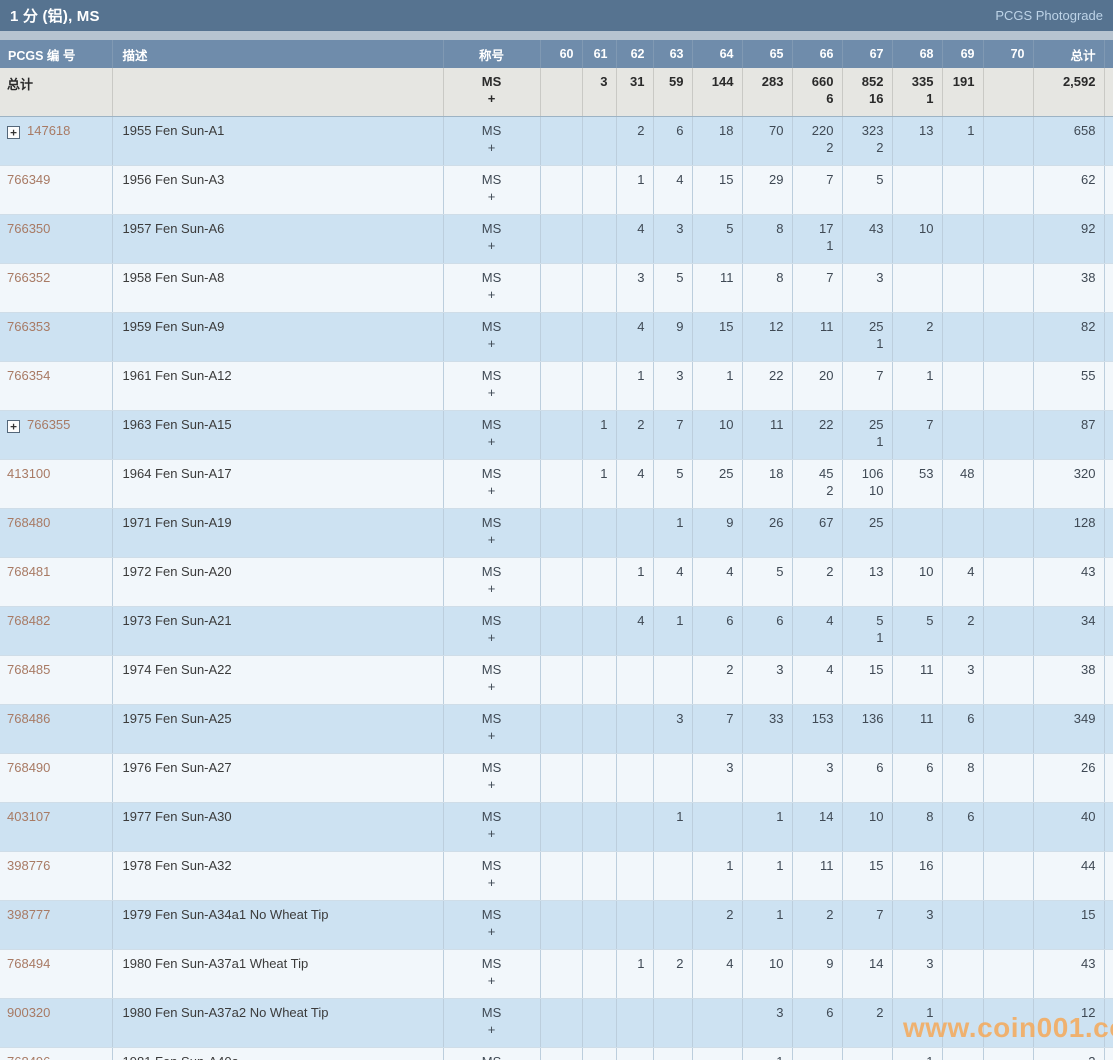  Describe the element at coordinates (1088, 571) in the screenshot. I see `total-value: 43` at that location.